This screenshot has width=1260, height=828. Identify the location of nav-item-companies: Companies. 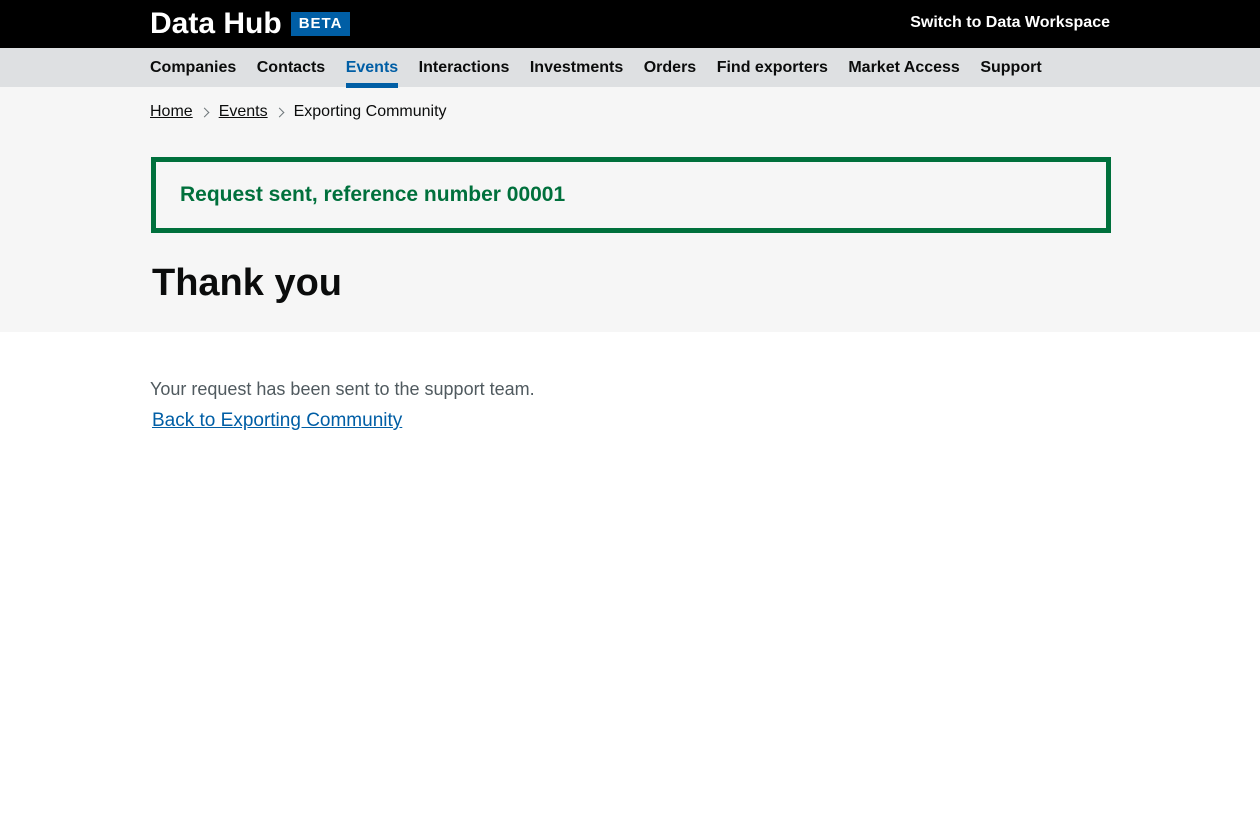
(193, 67).